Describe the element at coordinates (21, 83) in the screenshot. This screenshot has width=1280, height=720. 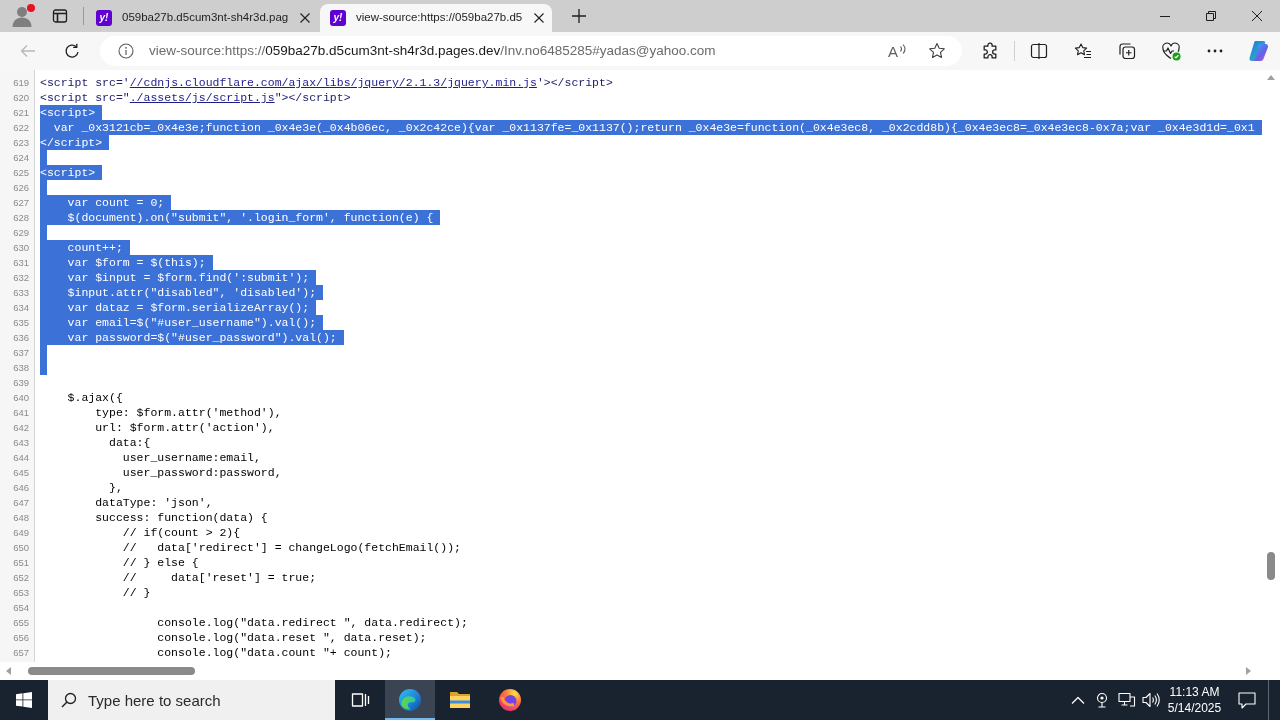
I see `line-number: 619` at that location.